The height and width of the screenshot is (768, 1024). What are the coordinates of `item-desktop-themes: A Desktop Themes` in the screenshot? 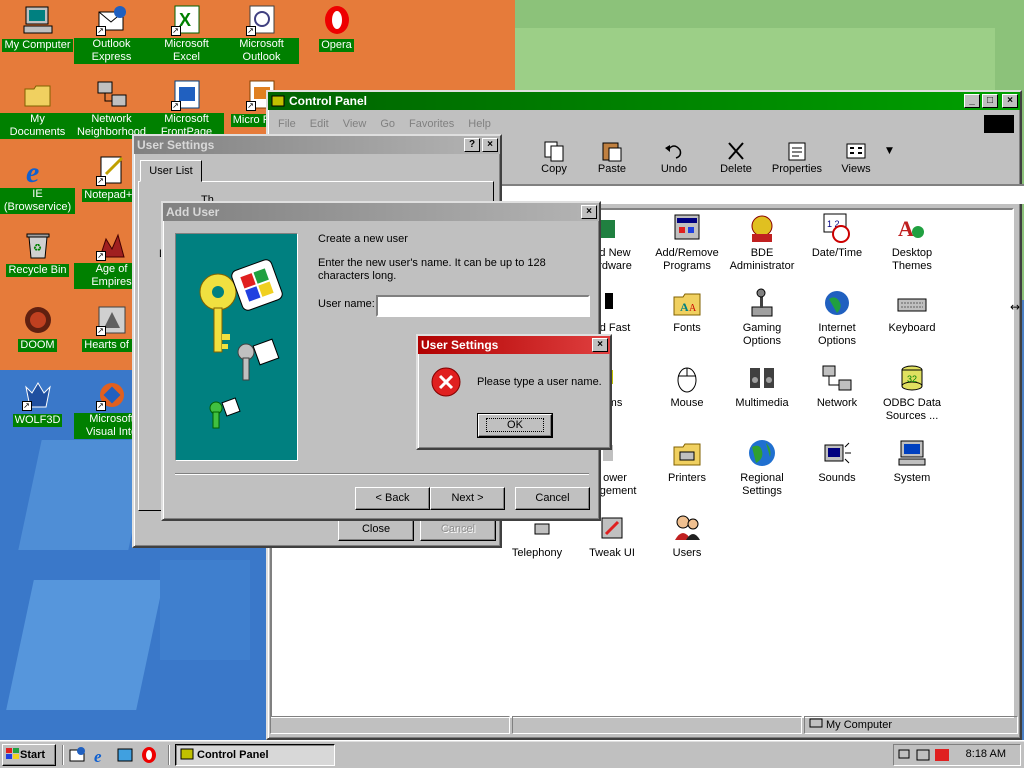 It's located at (912, 242).